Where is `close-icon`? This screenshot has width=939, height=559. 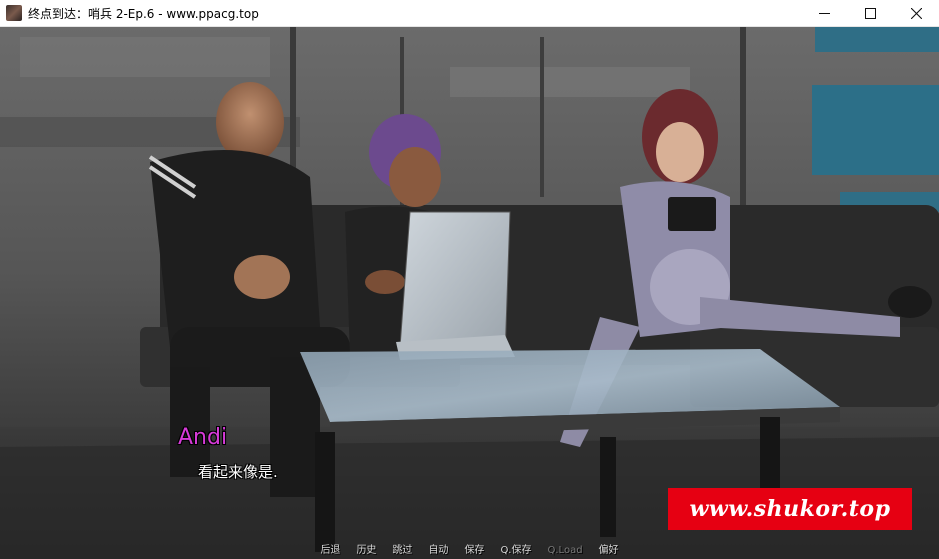 close-icon is located at coordinates (916, 13).